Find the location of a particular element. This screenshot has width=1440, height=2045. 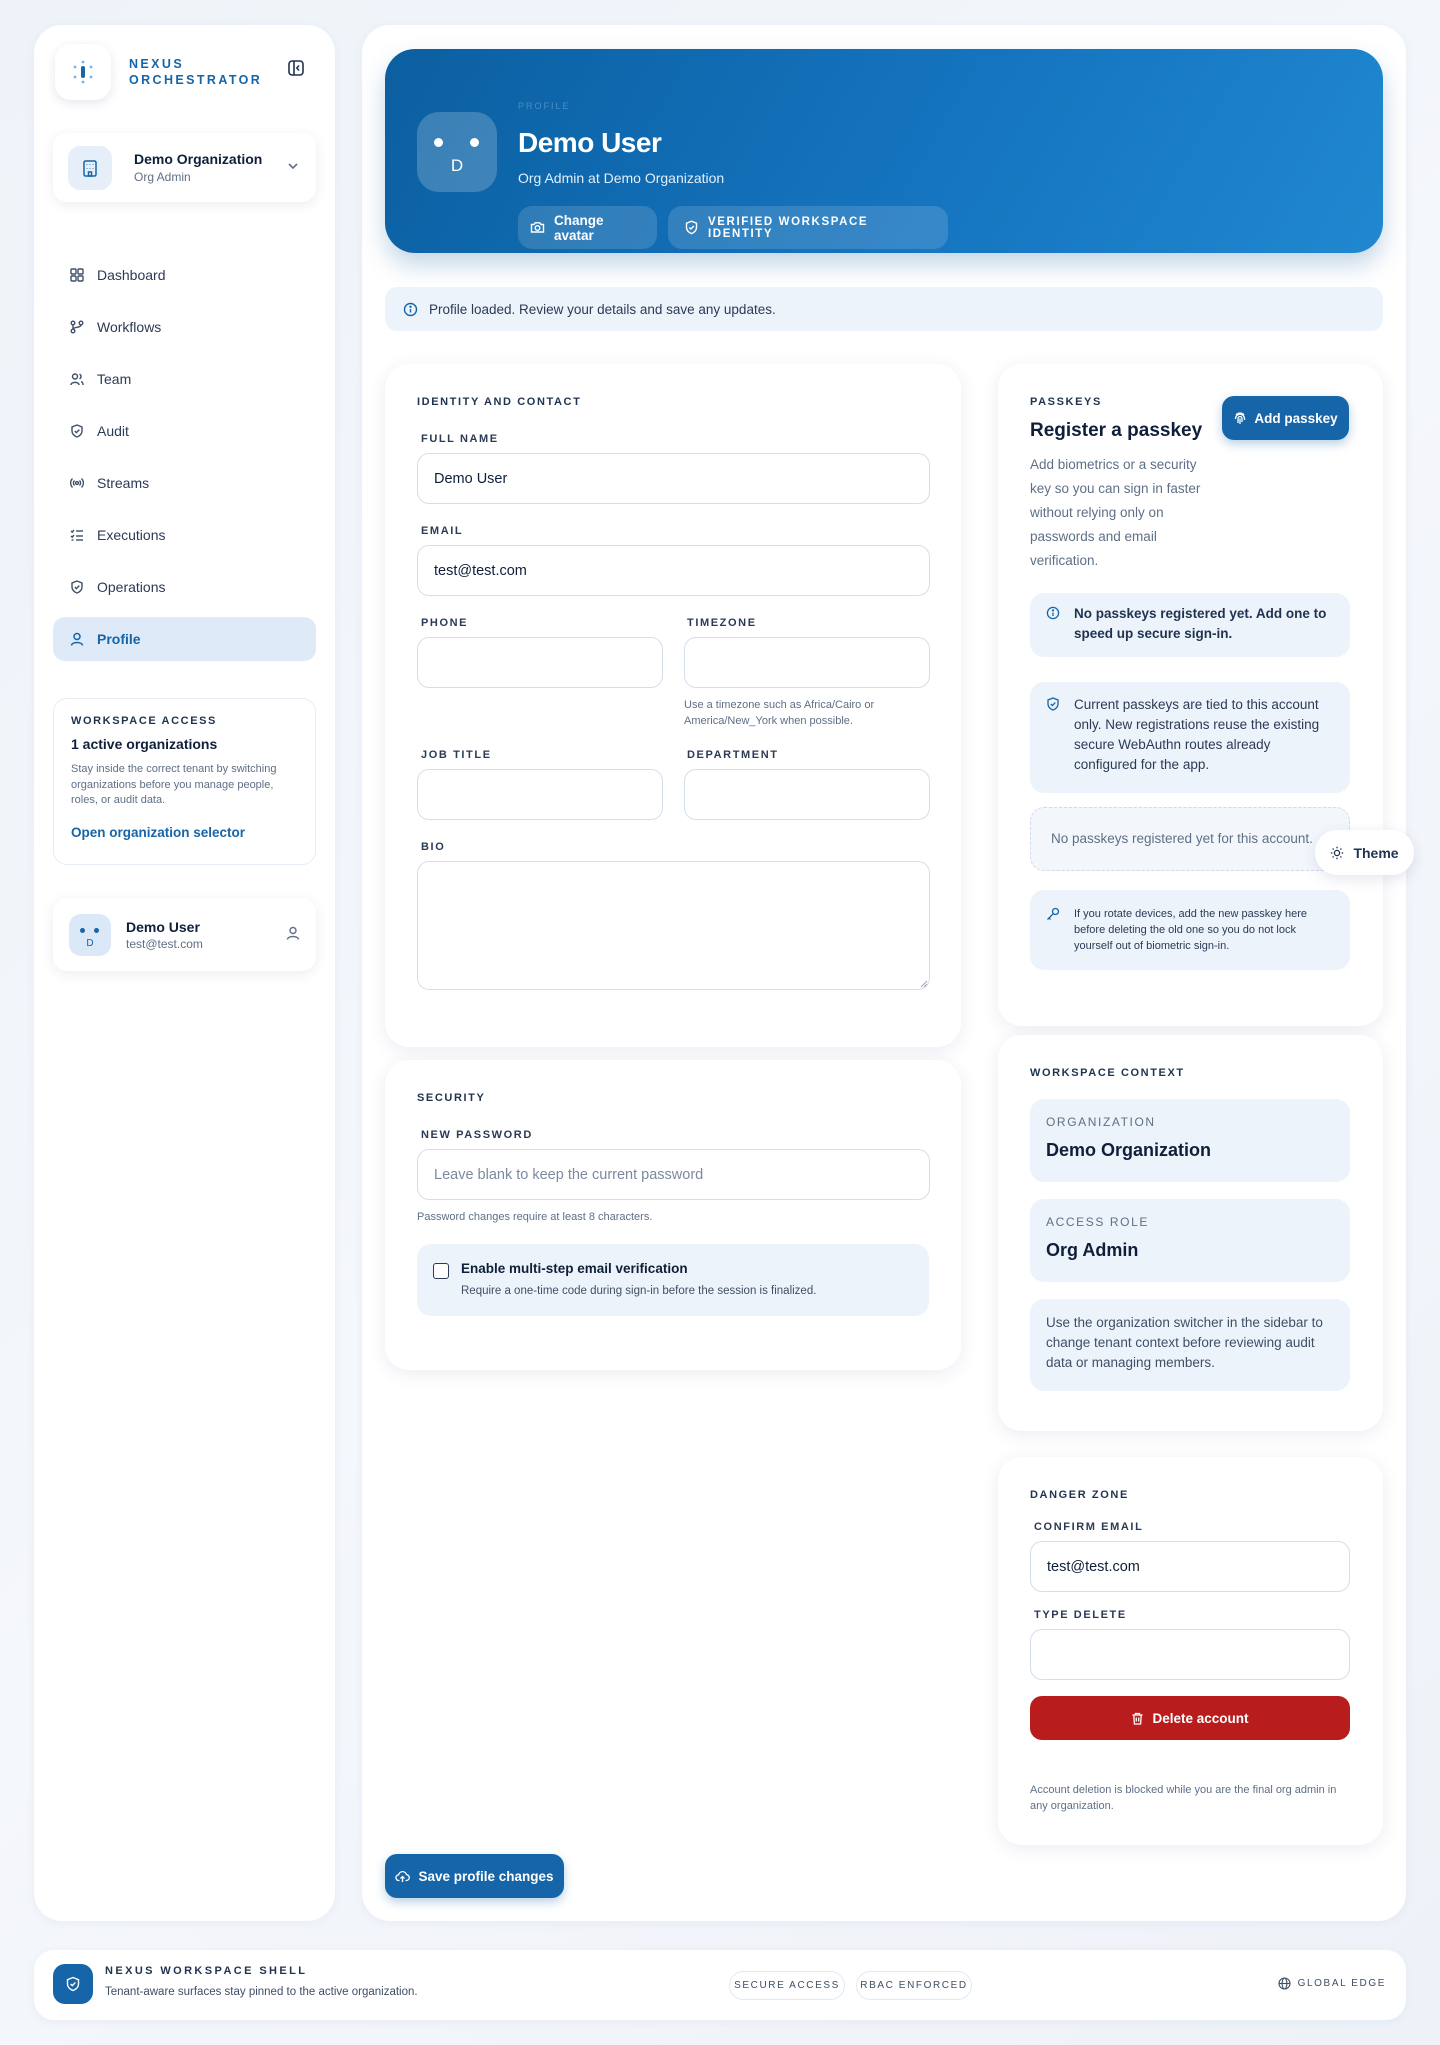

bio-textarea is located at coordinates (673, 925).